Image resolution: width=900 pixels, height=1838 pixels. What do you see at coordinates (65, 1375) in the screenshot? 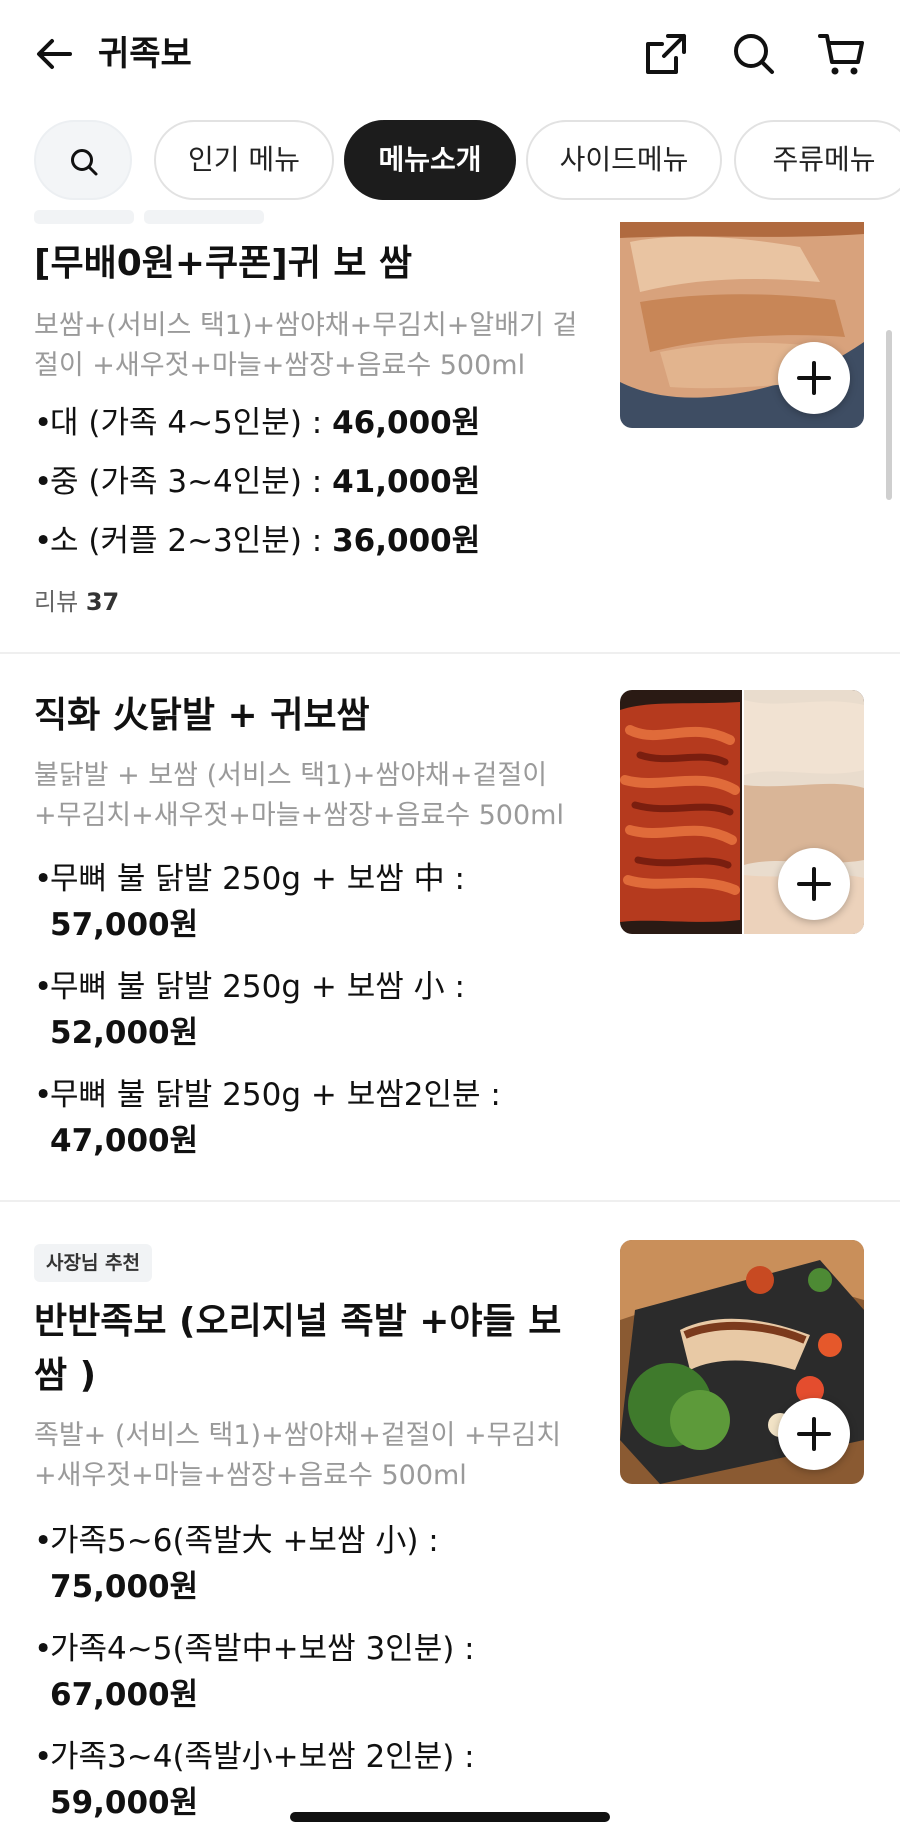
I see `menu-item-name-continued: 쌈 )` at bounding box center [65, 1375].